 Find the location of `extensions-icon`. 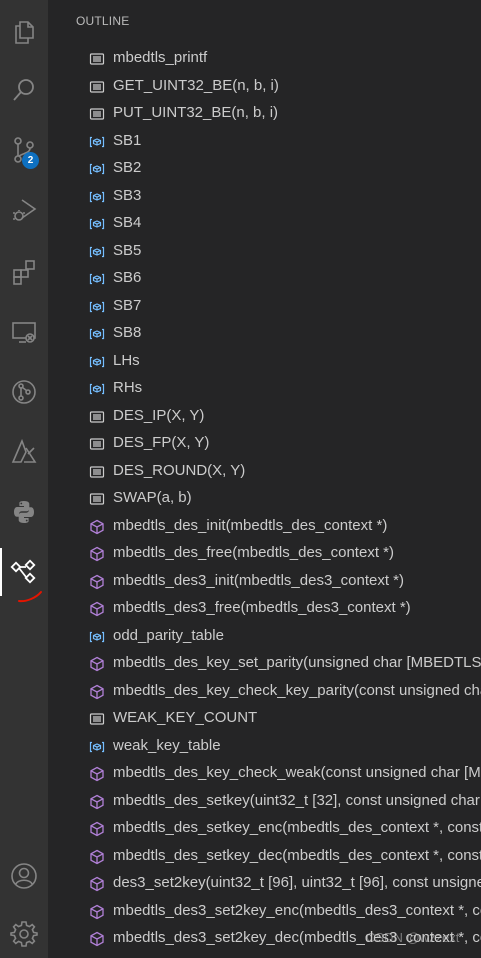

extensions-icon is located at coordinates (24, 272).